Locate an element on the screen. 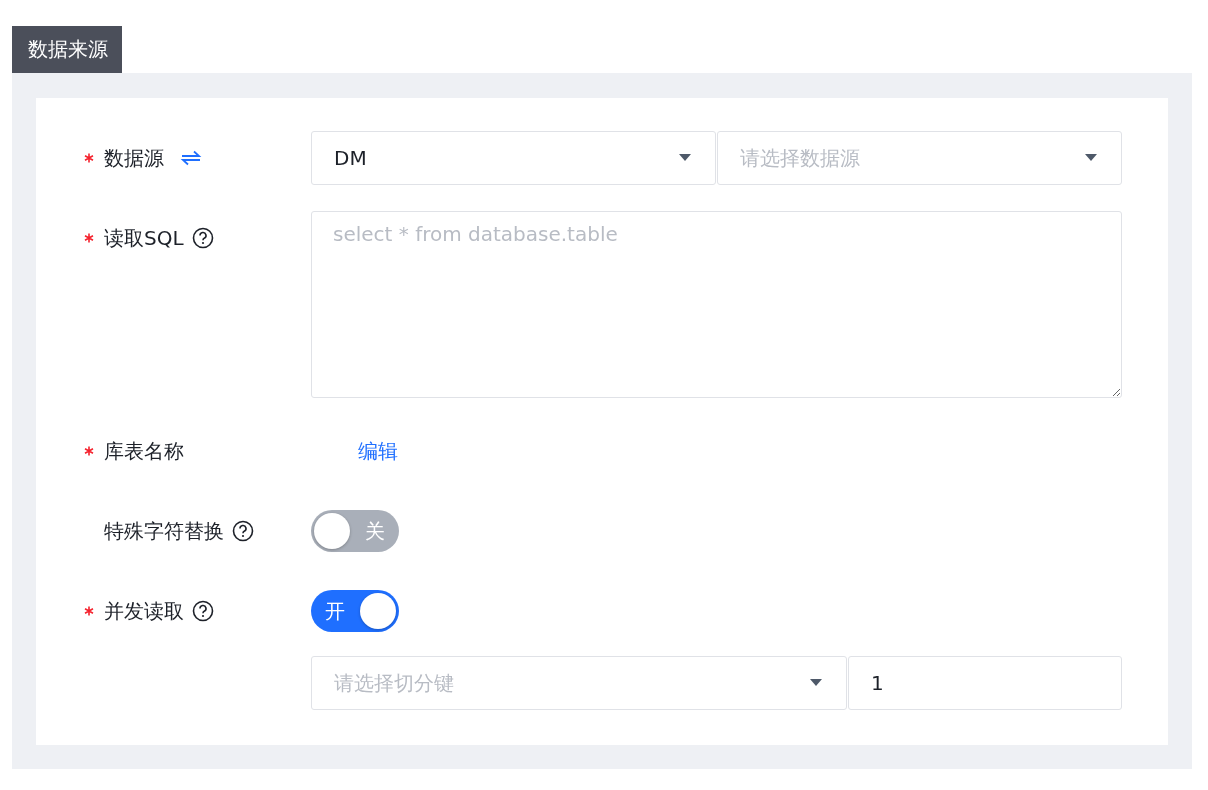 The width and height of the screenshot is (1208, 790). swap-icon is located at coordinates (191, 158).